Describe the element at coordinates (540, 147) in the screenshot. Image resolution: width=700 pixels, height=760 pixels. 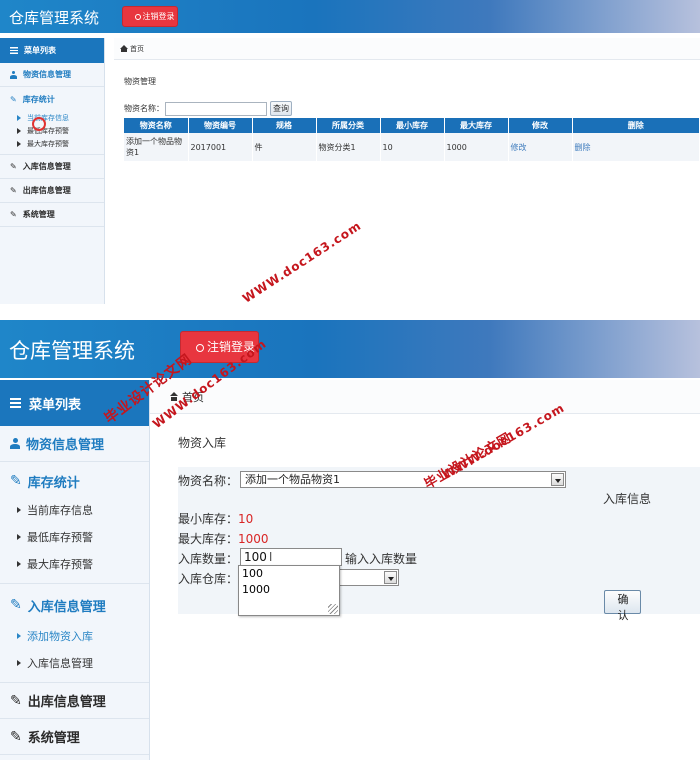
I see `edit-link: 修改` at that location.